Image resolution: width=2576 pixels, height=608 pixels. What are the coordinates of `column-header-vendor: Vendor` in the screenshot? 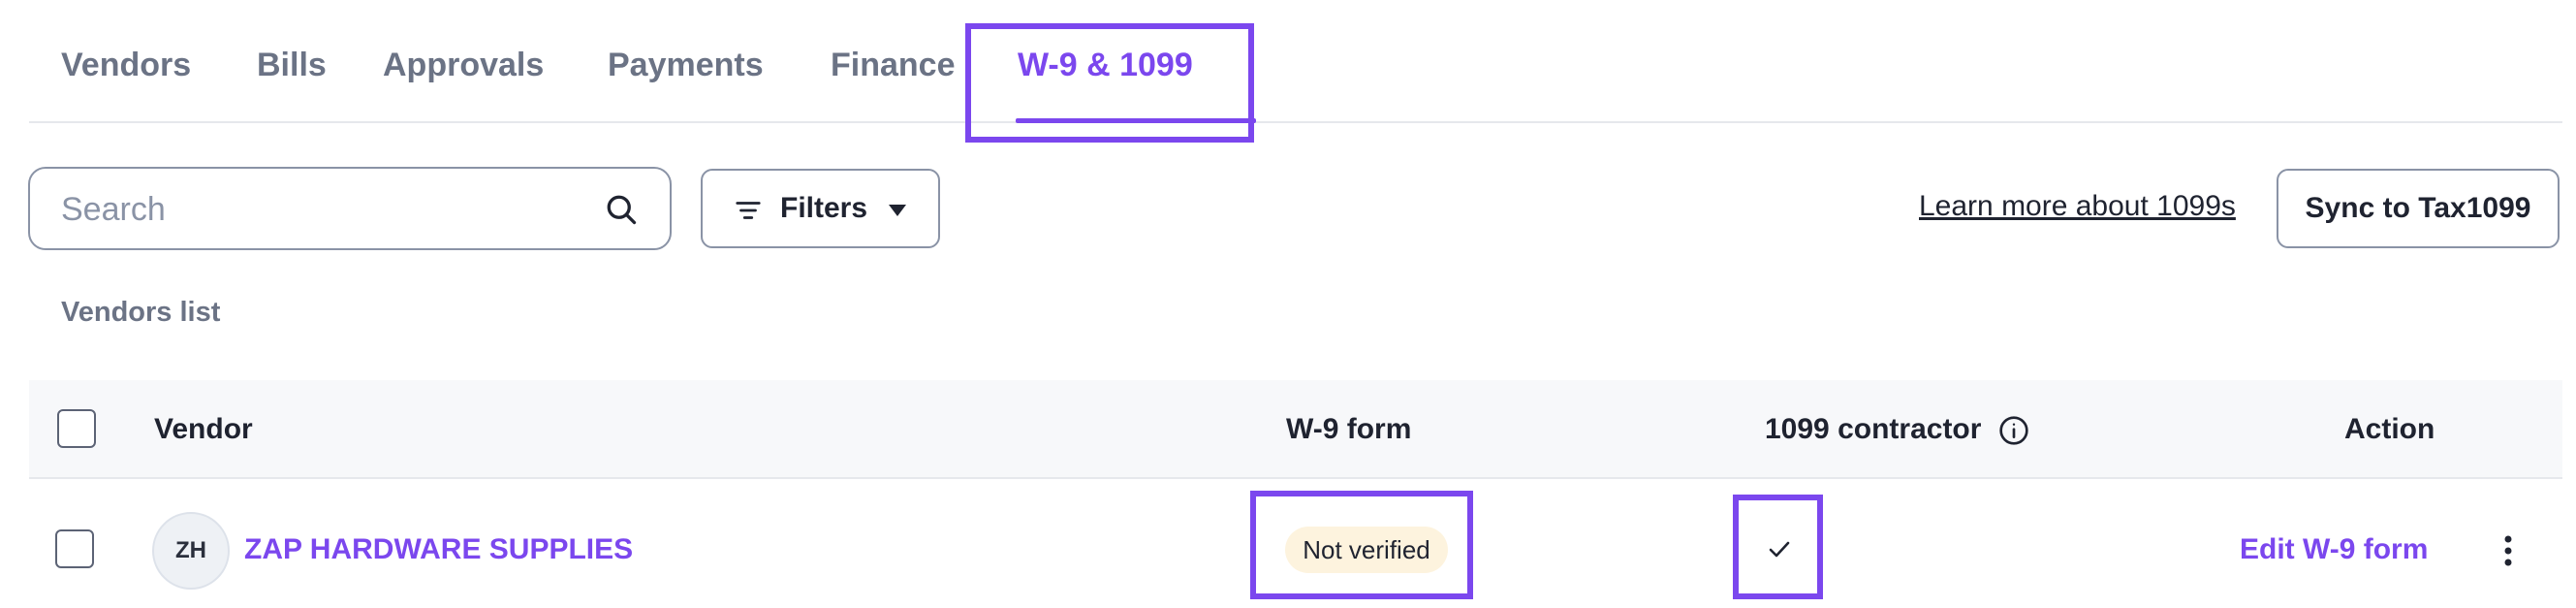 It's located at (203, 429).